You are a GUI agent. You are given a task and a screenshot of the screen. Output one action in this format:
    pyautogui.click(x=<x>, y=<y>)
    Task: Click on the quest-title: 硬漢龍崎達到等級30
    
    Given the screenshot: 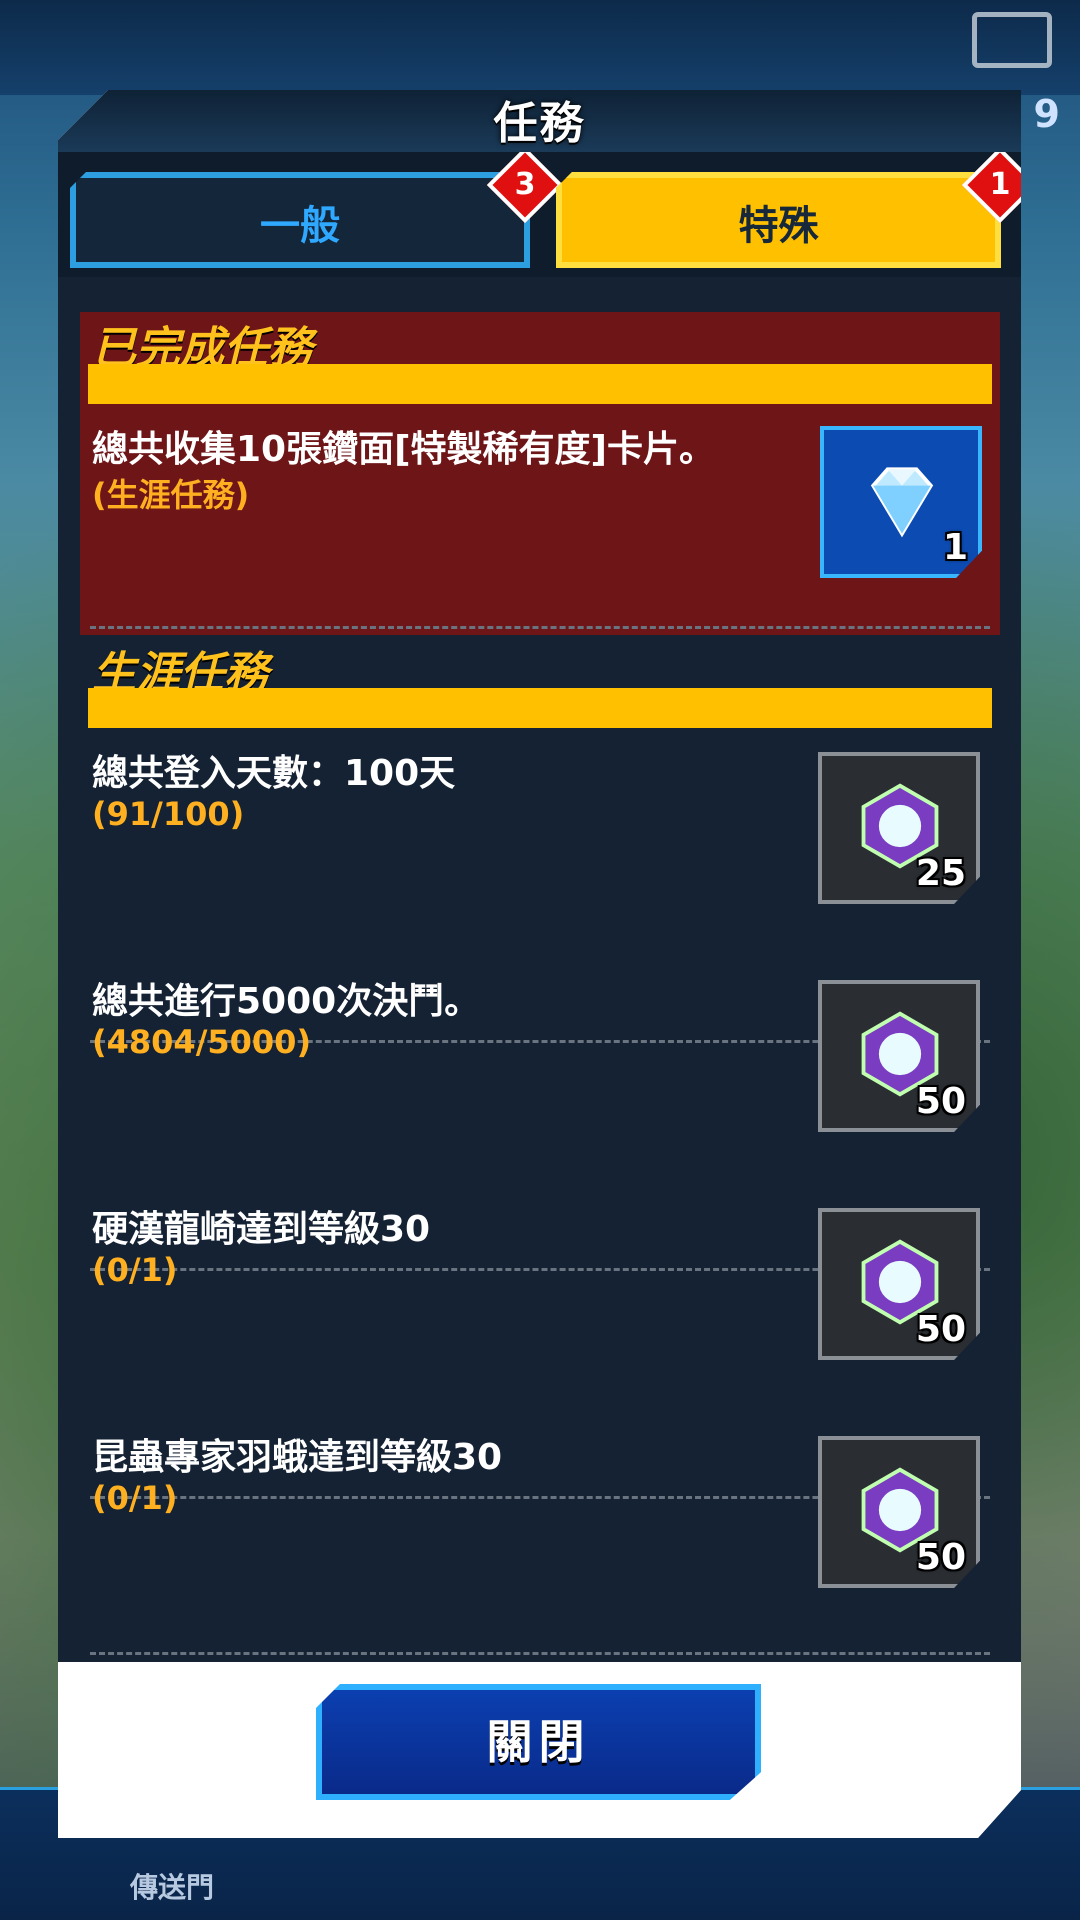 What is the action you would take?
    pyautogui.click(x=261, y=1229)
    